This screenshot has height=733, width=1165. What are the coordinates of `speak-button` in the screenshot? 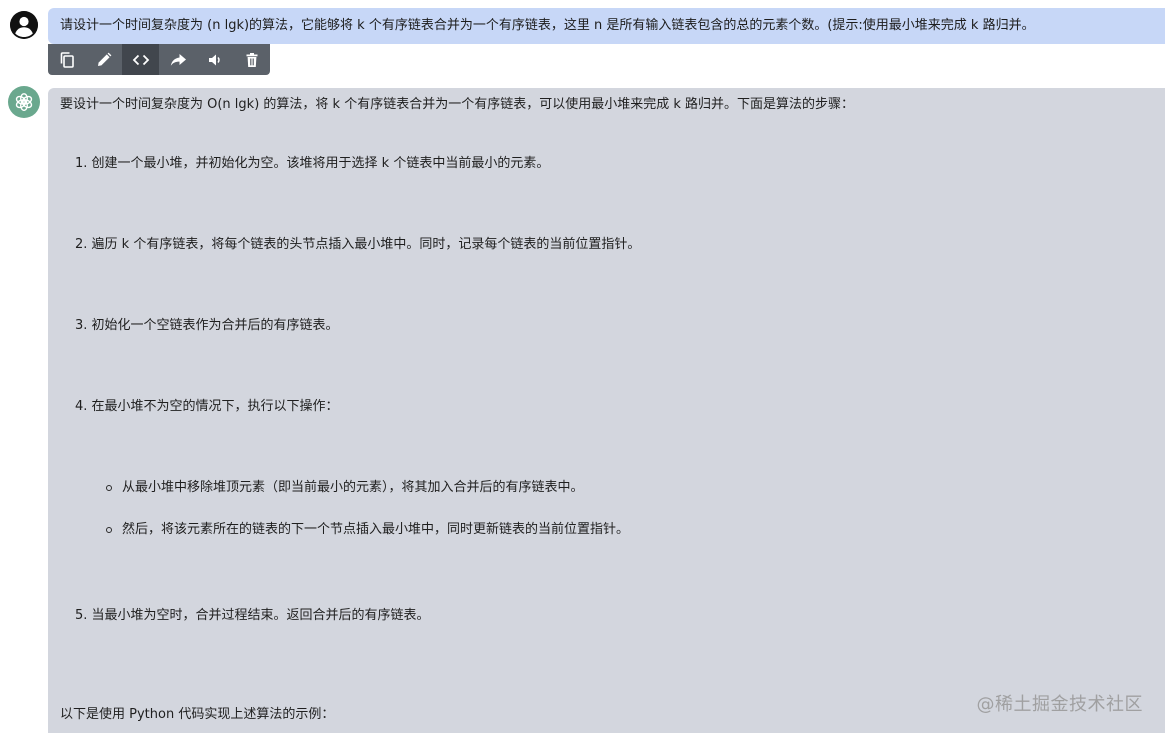 It's located at (214, 59).